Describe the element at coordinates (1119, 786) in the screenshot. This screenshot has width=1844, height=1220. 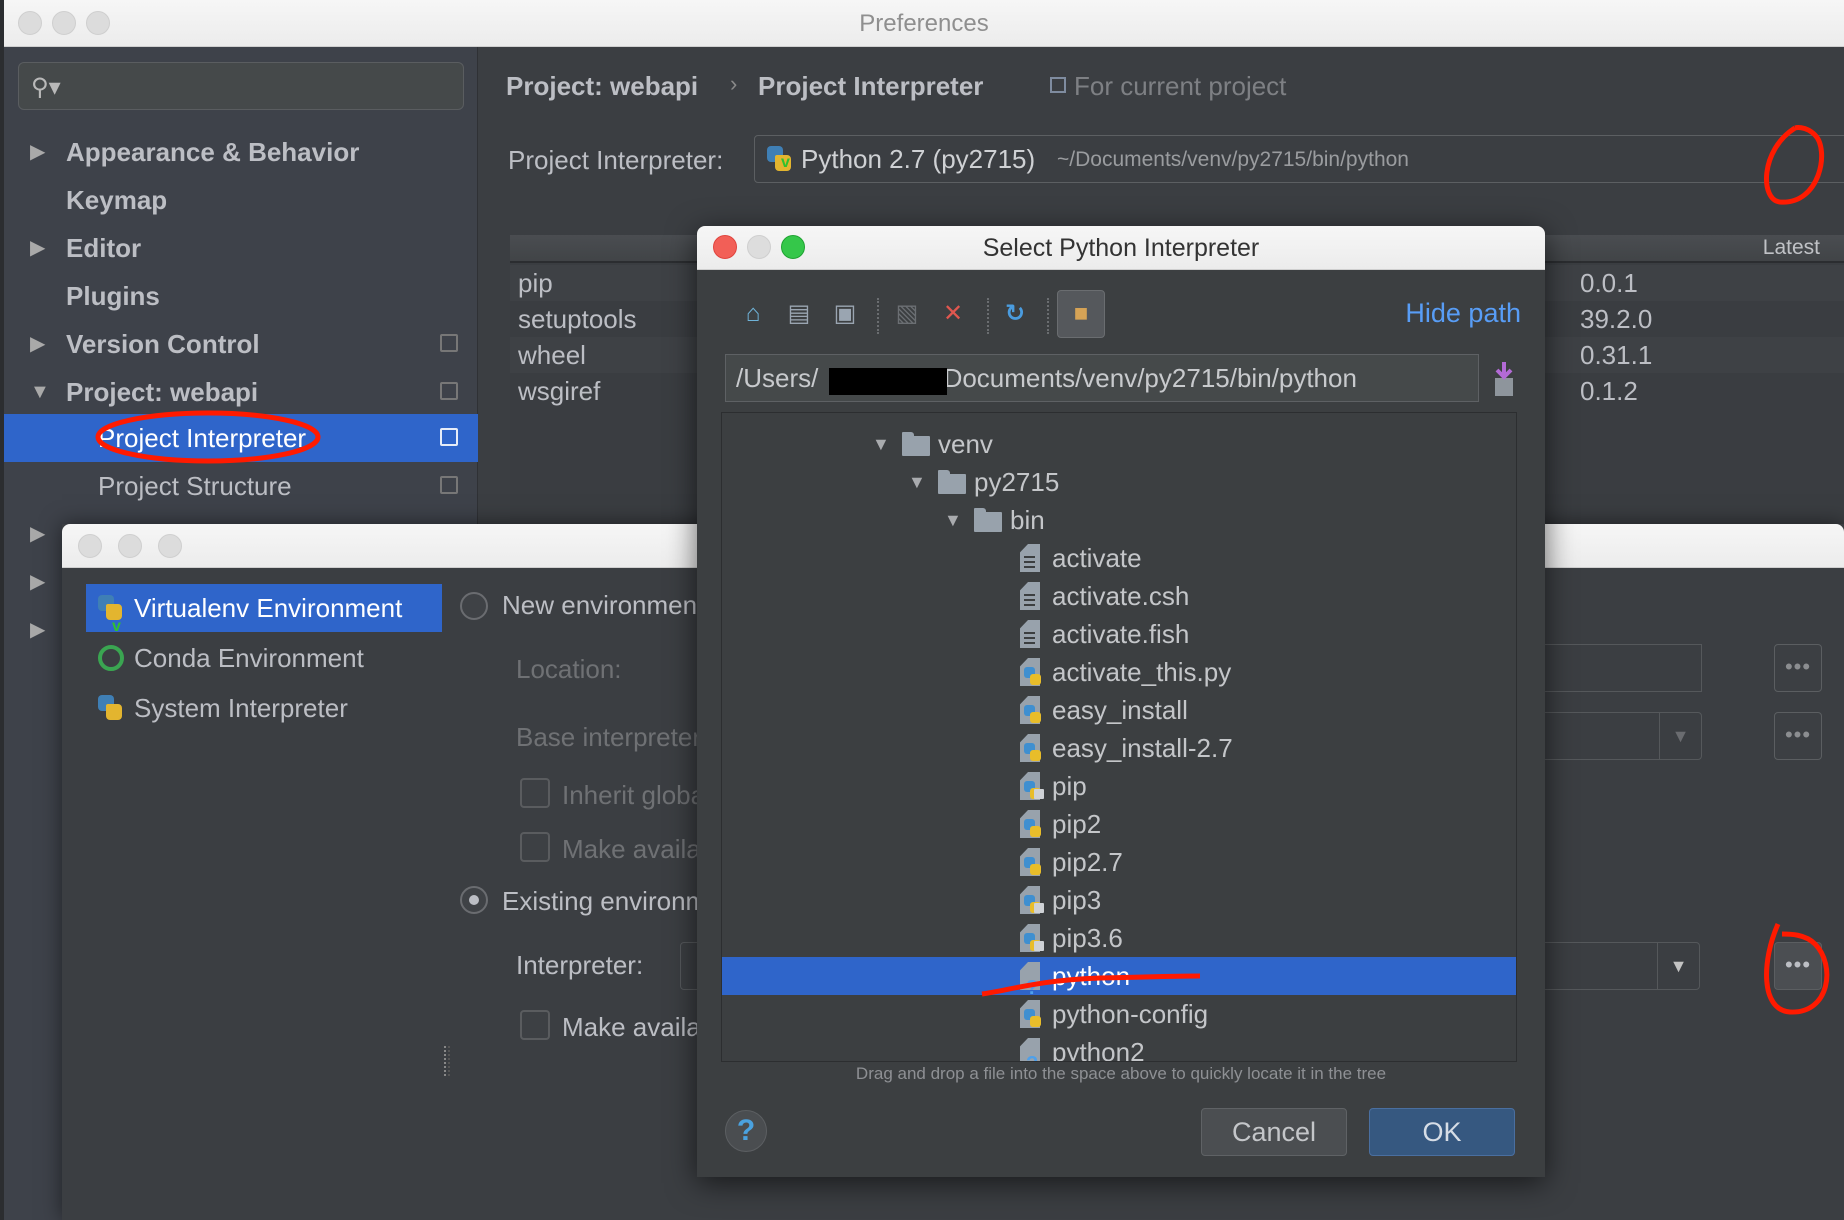
I see `tree-file: pip` at that location.